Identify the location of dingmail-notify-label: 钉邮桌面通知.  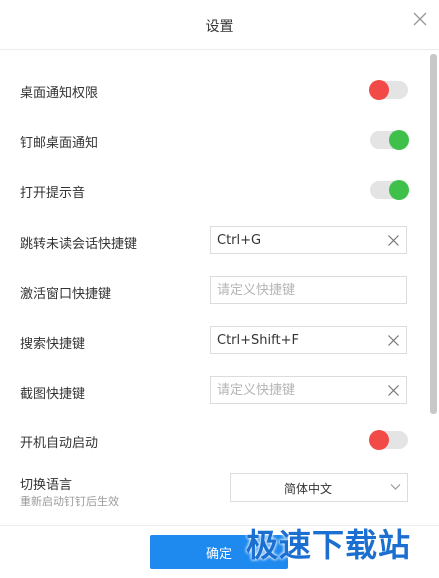
(59, 143).